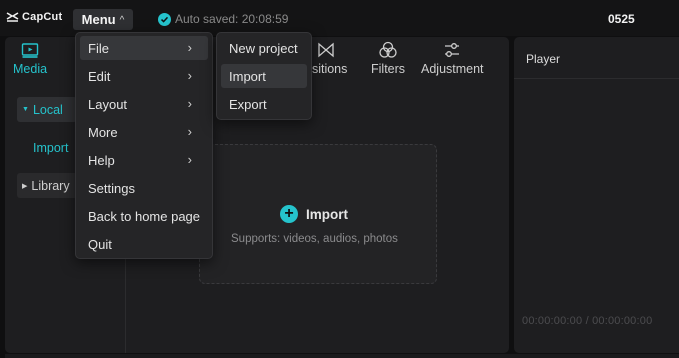 Image resolution: width=679 pixels, height=358 pixels. I want to click on menu-item-settings: Settings, so click(144, 188).